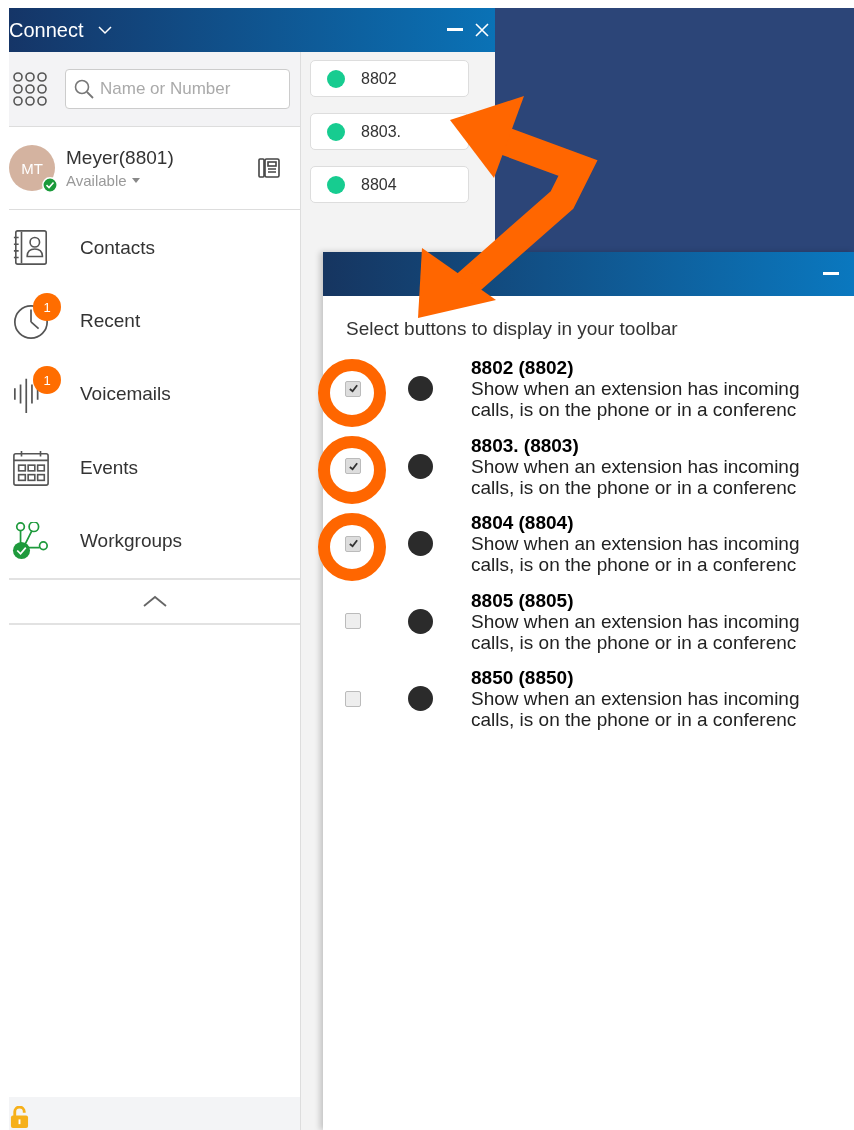  Describe the element at coordinates (31, 541) in the screenshot. I see `workgroup-icon` at that location.